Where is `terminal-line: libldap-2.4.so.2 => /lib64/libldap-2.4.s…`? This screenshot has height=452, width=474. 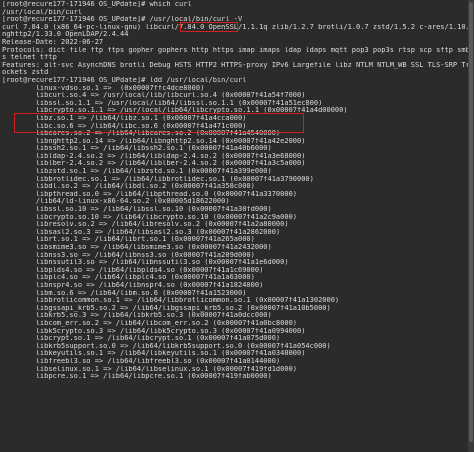 terminal-line: libldap-2.4.so.2 => /lib64/libldap-2.4.s… is located at coordinates (154, 156).